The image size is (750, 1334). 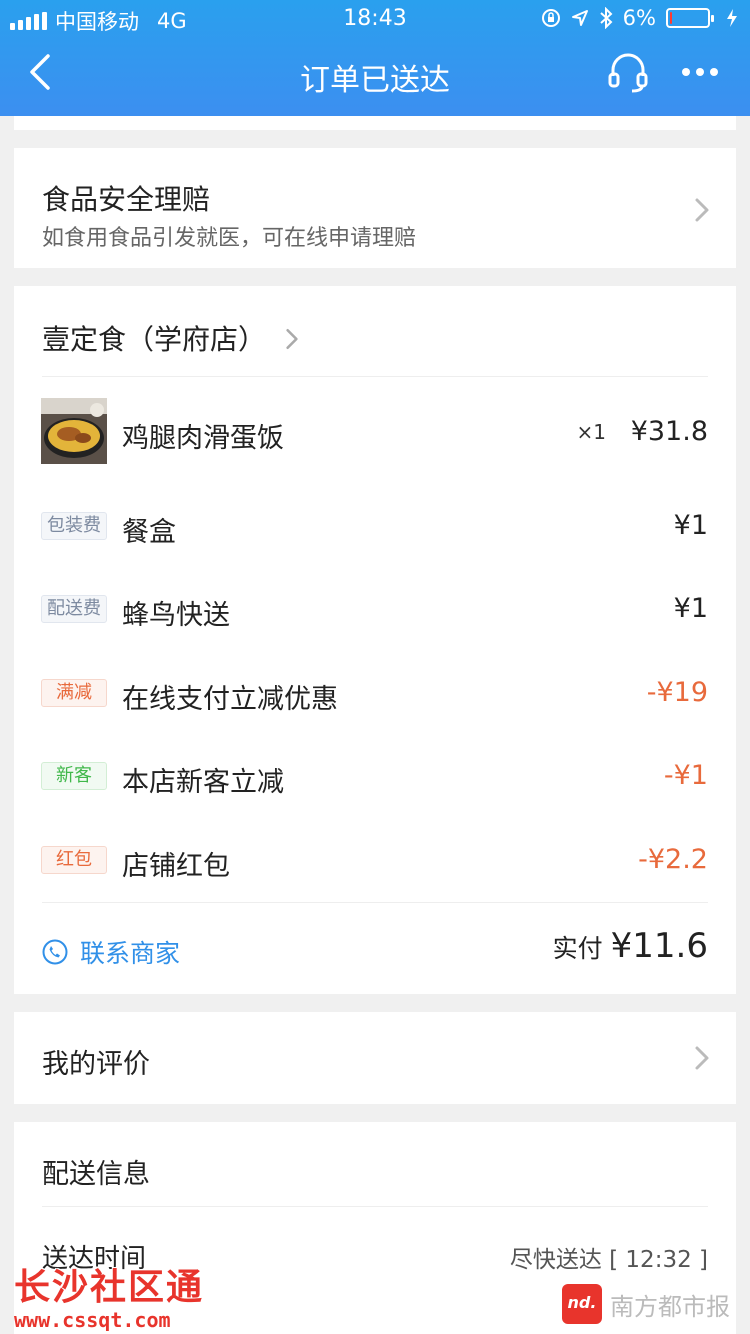 What do you see at coordinates (606, 18) in the screenshot?
I see `bluetooth-icon` at bounding box center [606, 18].